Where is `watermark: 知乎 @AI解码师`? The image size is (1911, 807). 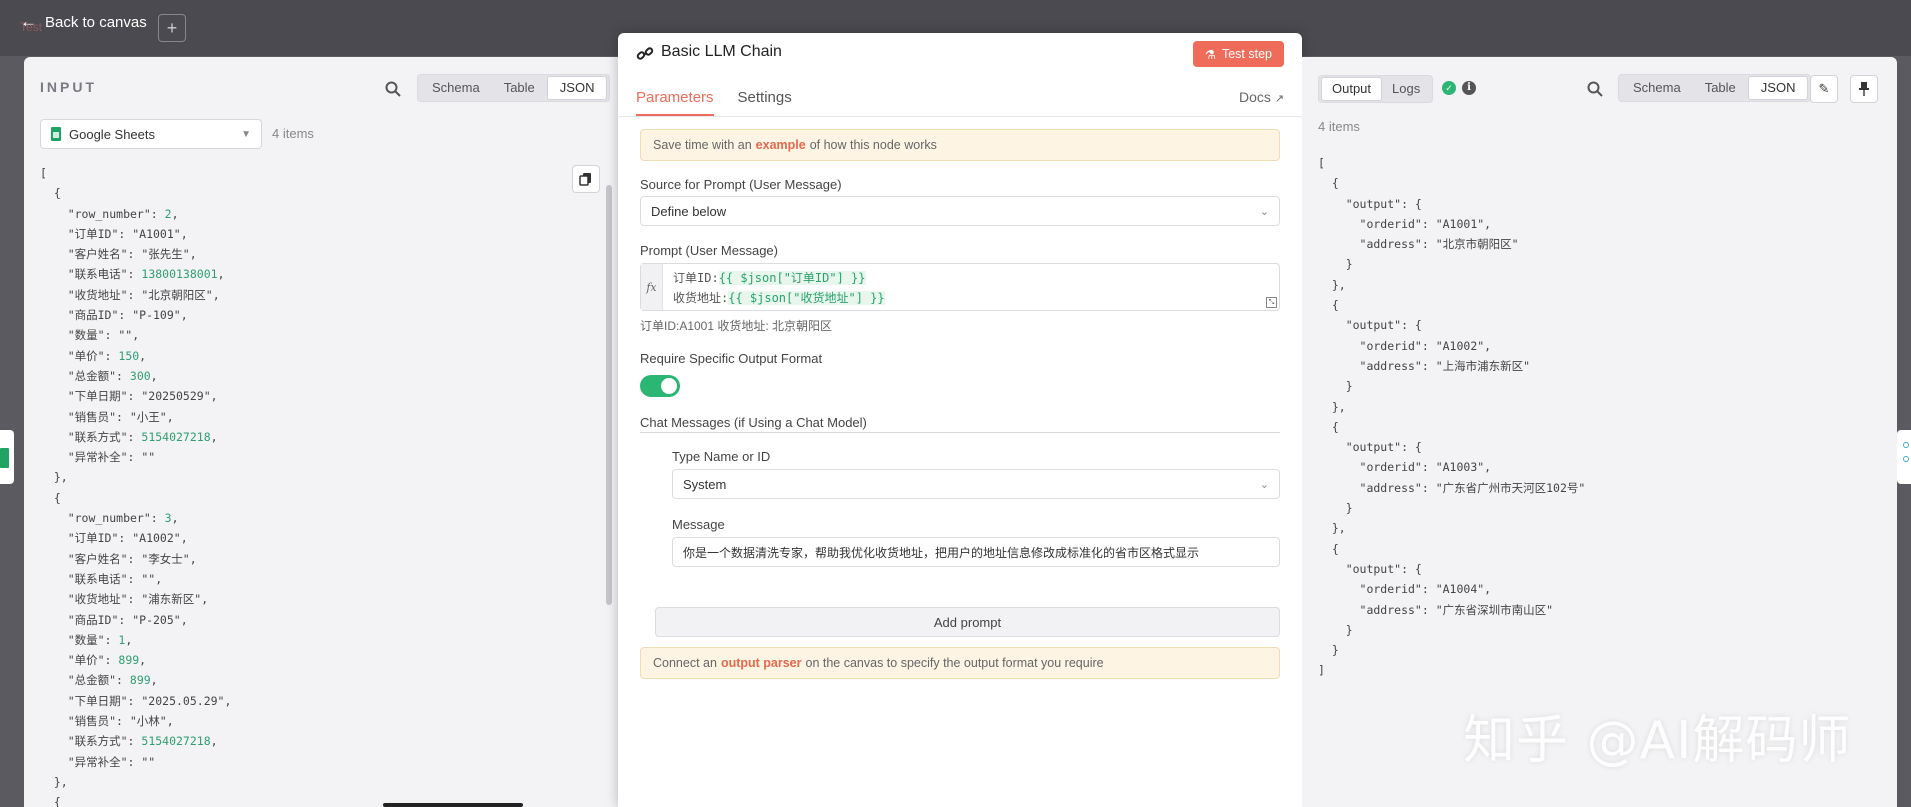 watermark: 知乎 @AI解码师 is located at coordinates (1657, 741).